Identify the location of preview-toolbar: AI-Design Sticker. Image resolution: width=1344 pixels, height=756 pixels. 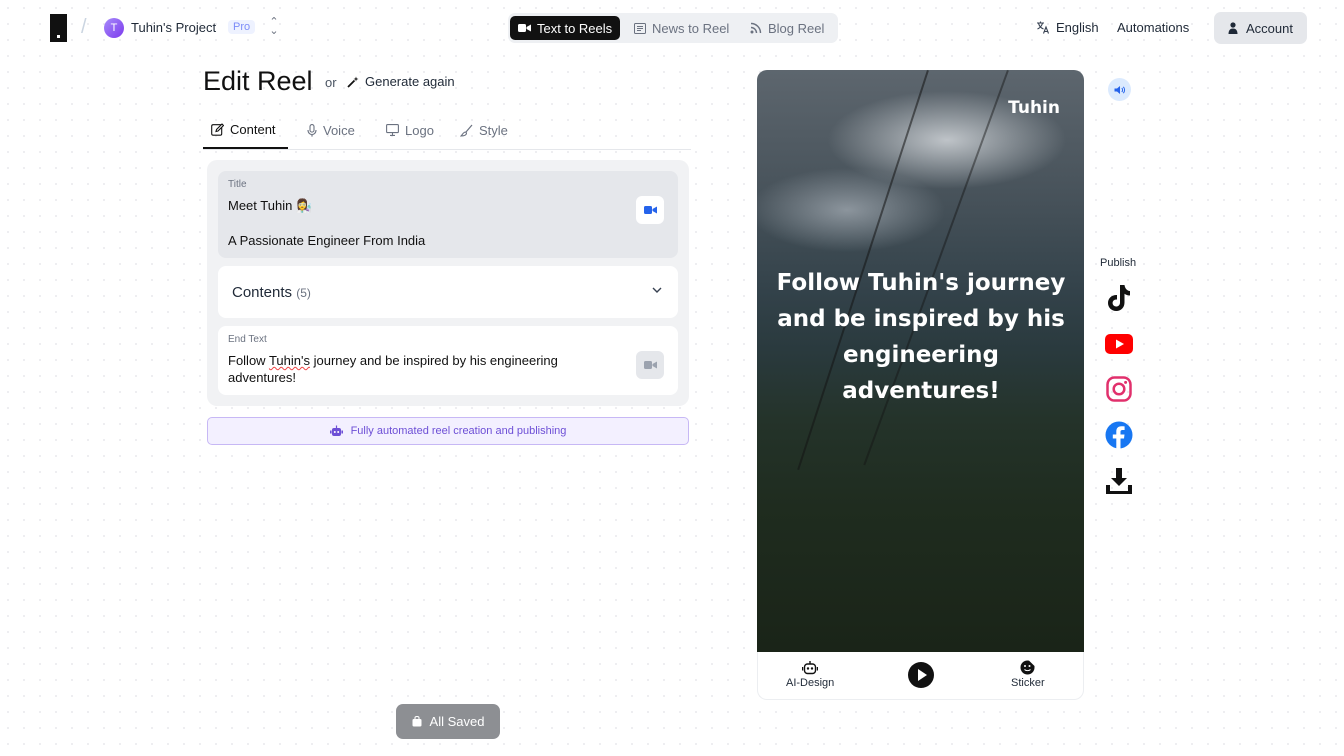
(920, 676).